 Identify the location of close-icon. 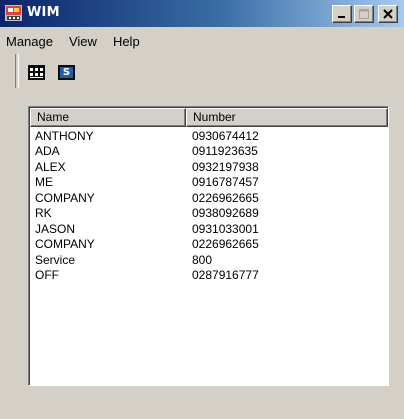
(388, 14).